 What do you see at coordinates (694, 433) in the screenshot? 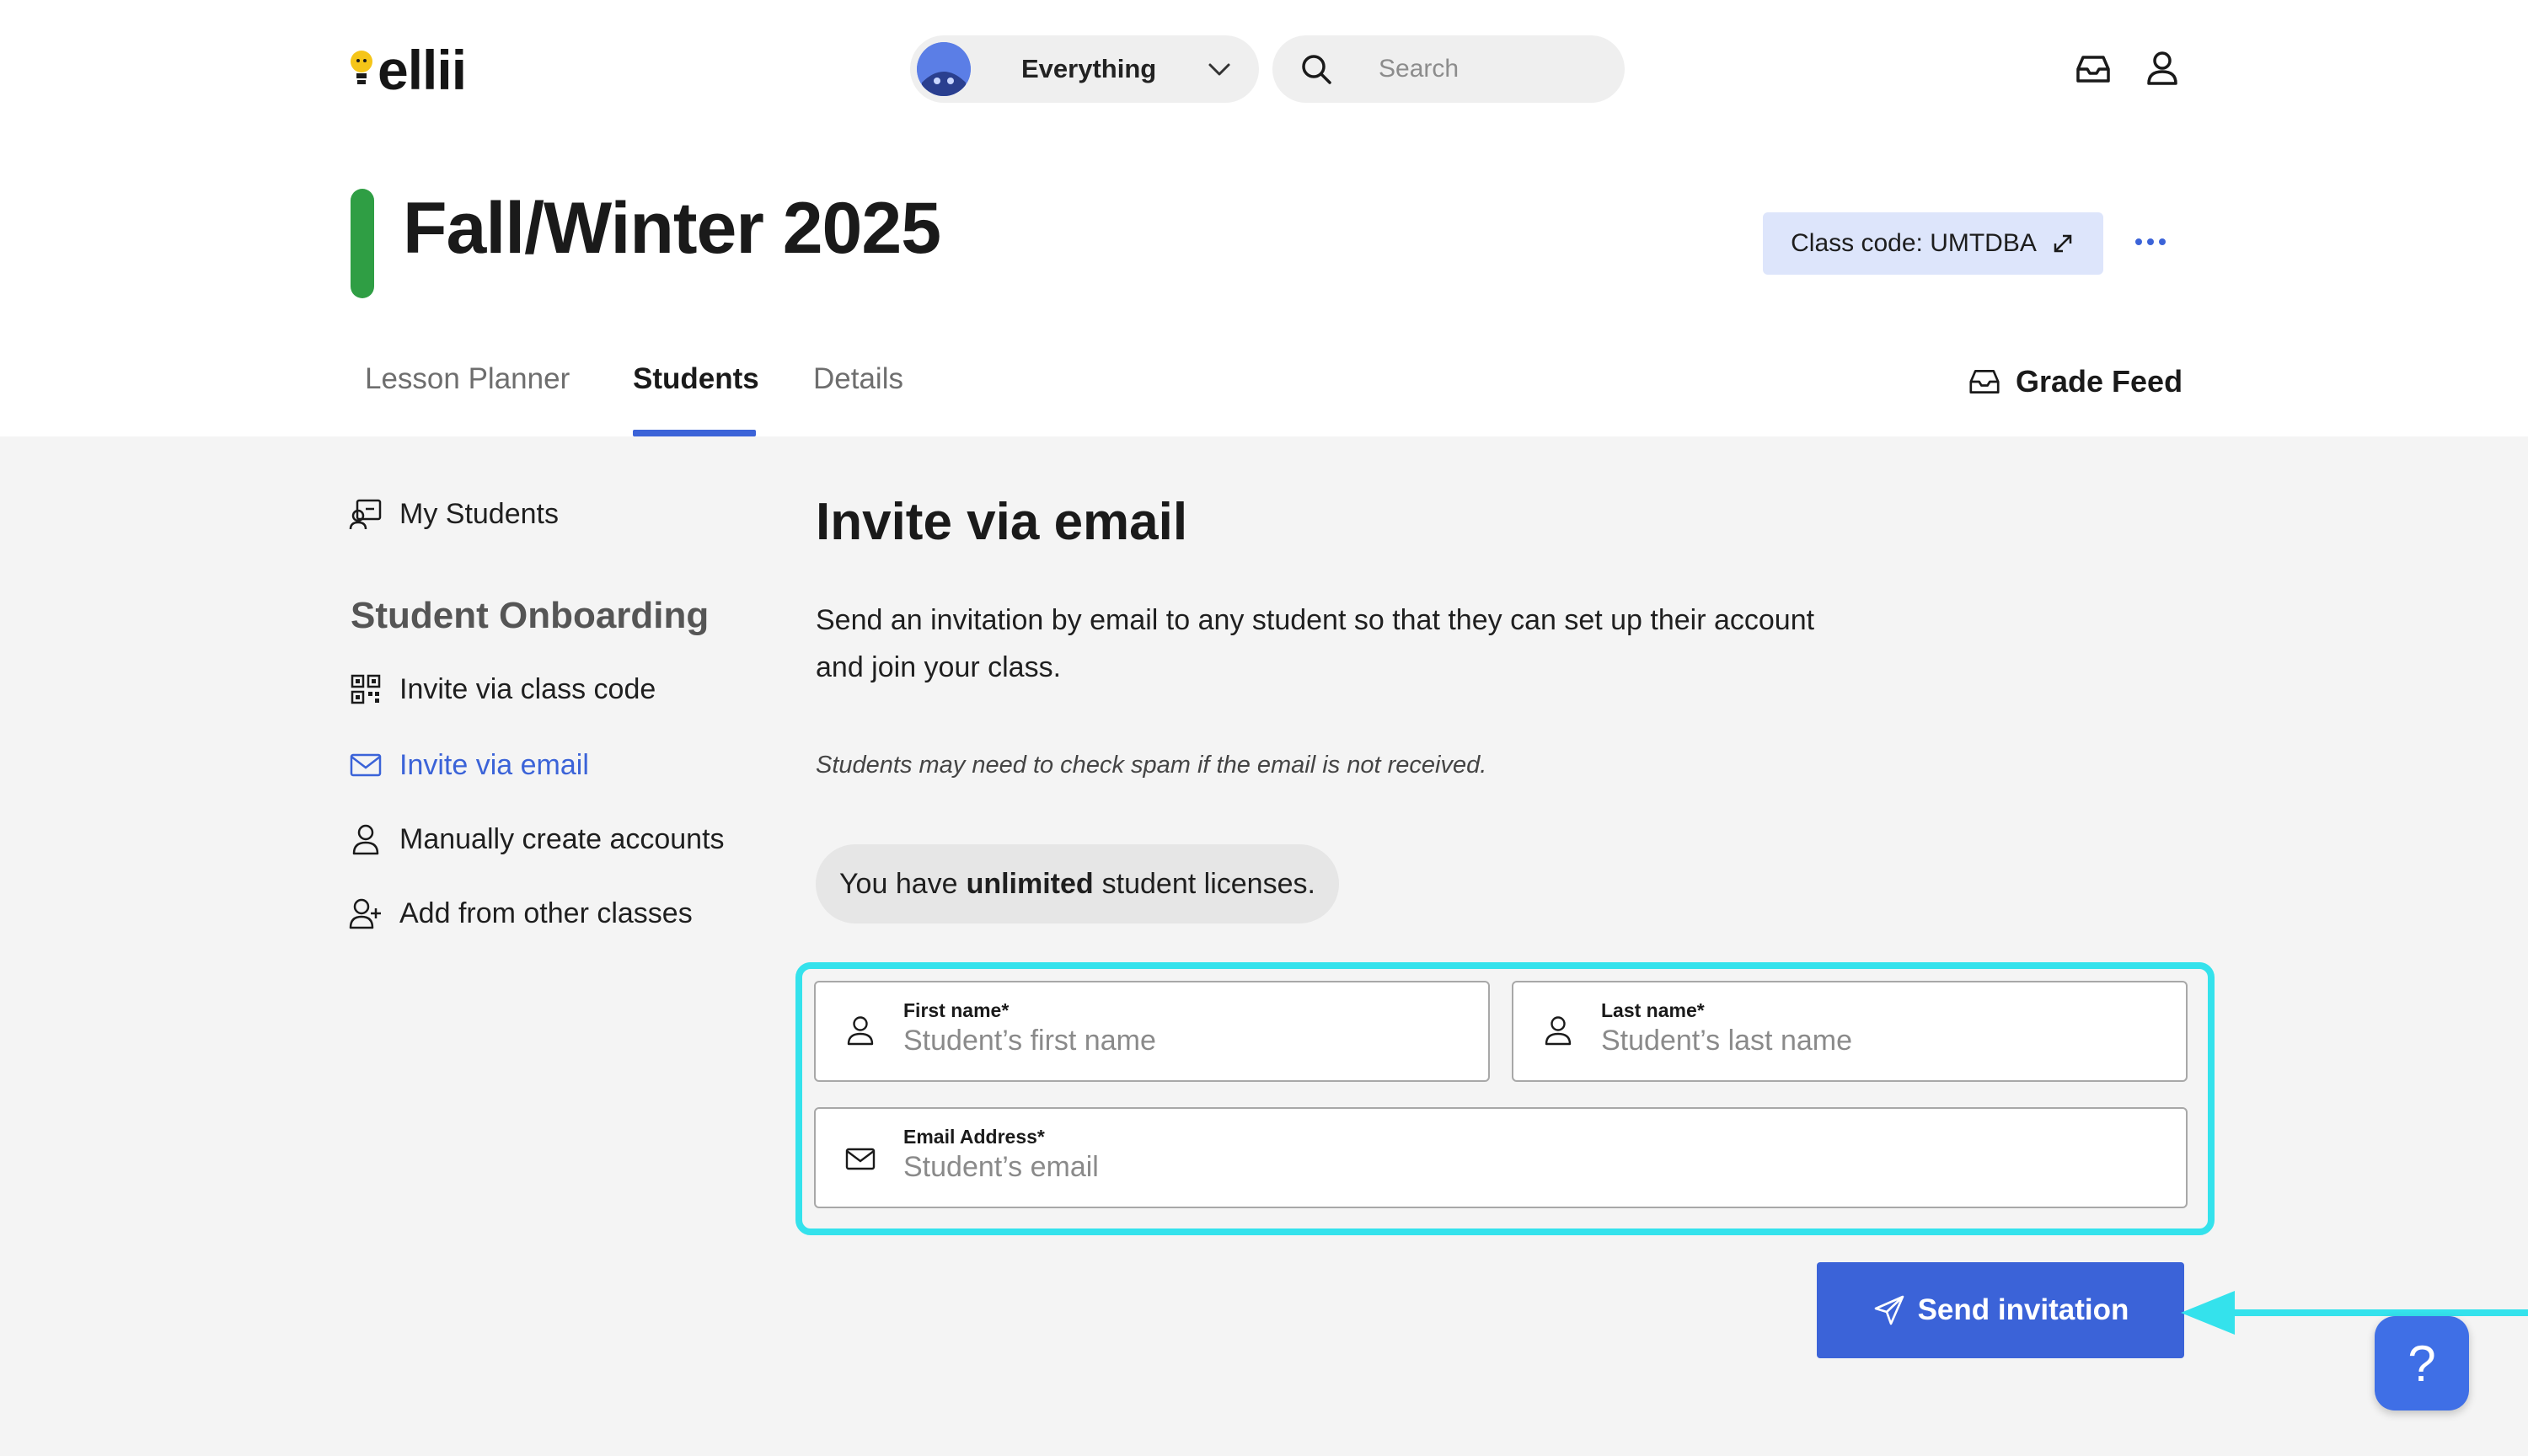
I see `active-tab-indicator` at bounding box center [694, 433].